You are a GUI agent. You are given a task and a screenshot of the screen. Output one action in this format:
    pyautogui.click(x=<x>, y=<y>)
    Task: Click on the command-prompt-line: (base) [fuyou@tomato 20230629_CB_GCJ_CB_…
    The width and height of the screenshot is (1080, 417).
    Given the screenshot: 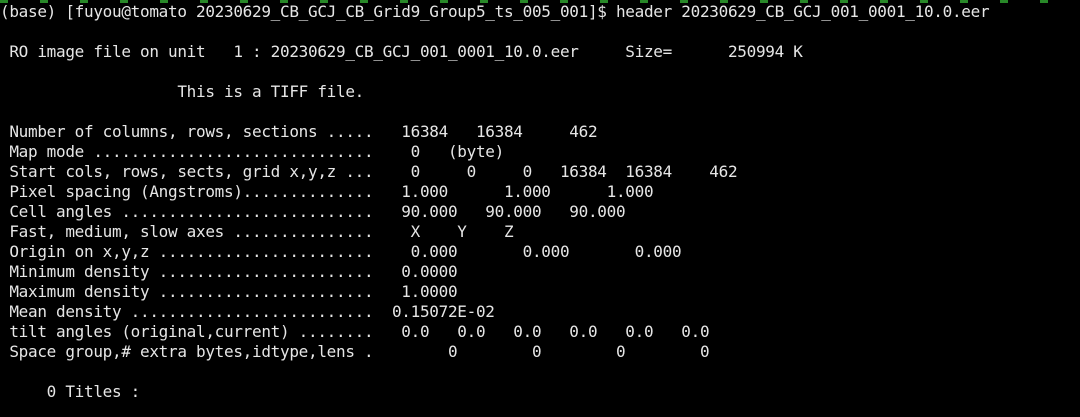 What is the action you would take?
    pyautogui.click(x=495, y=11)
    